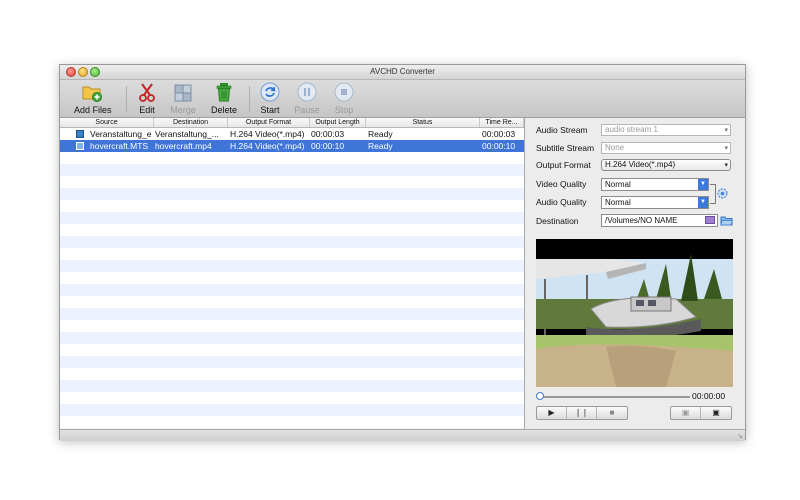  I want to click on row-time: 00:00:10, so click(499, 146).